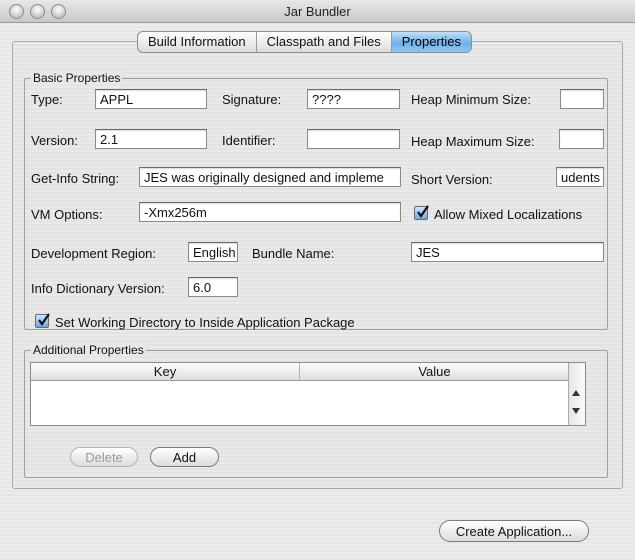  I want to click on version-label: Version:, so click(54, 140).